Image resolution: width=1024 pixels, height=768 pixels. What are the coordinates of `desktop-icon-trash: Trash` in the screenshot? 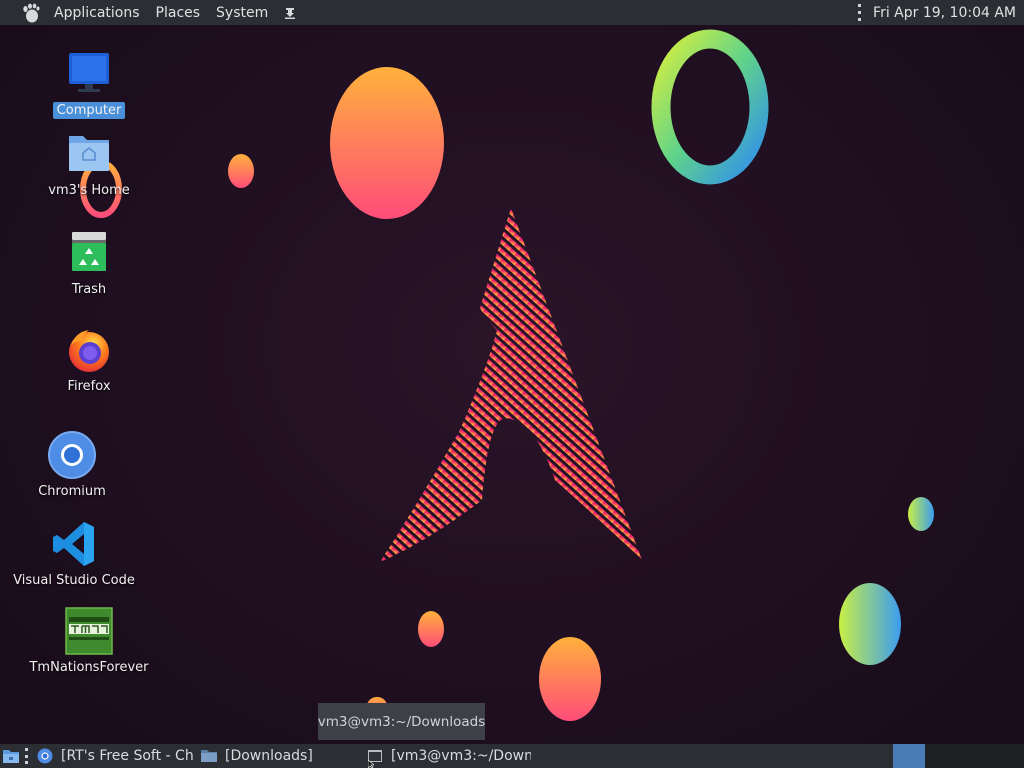 It's located at (89, 263).